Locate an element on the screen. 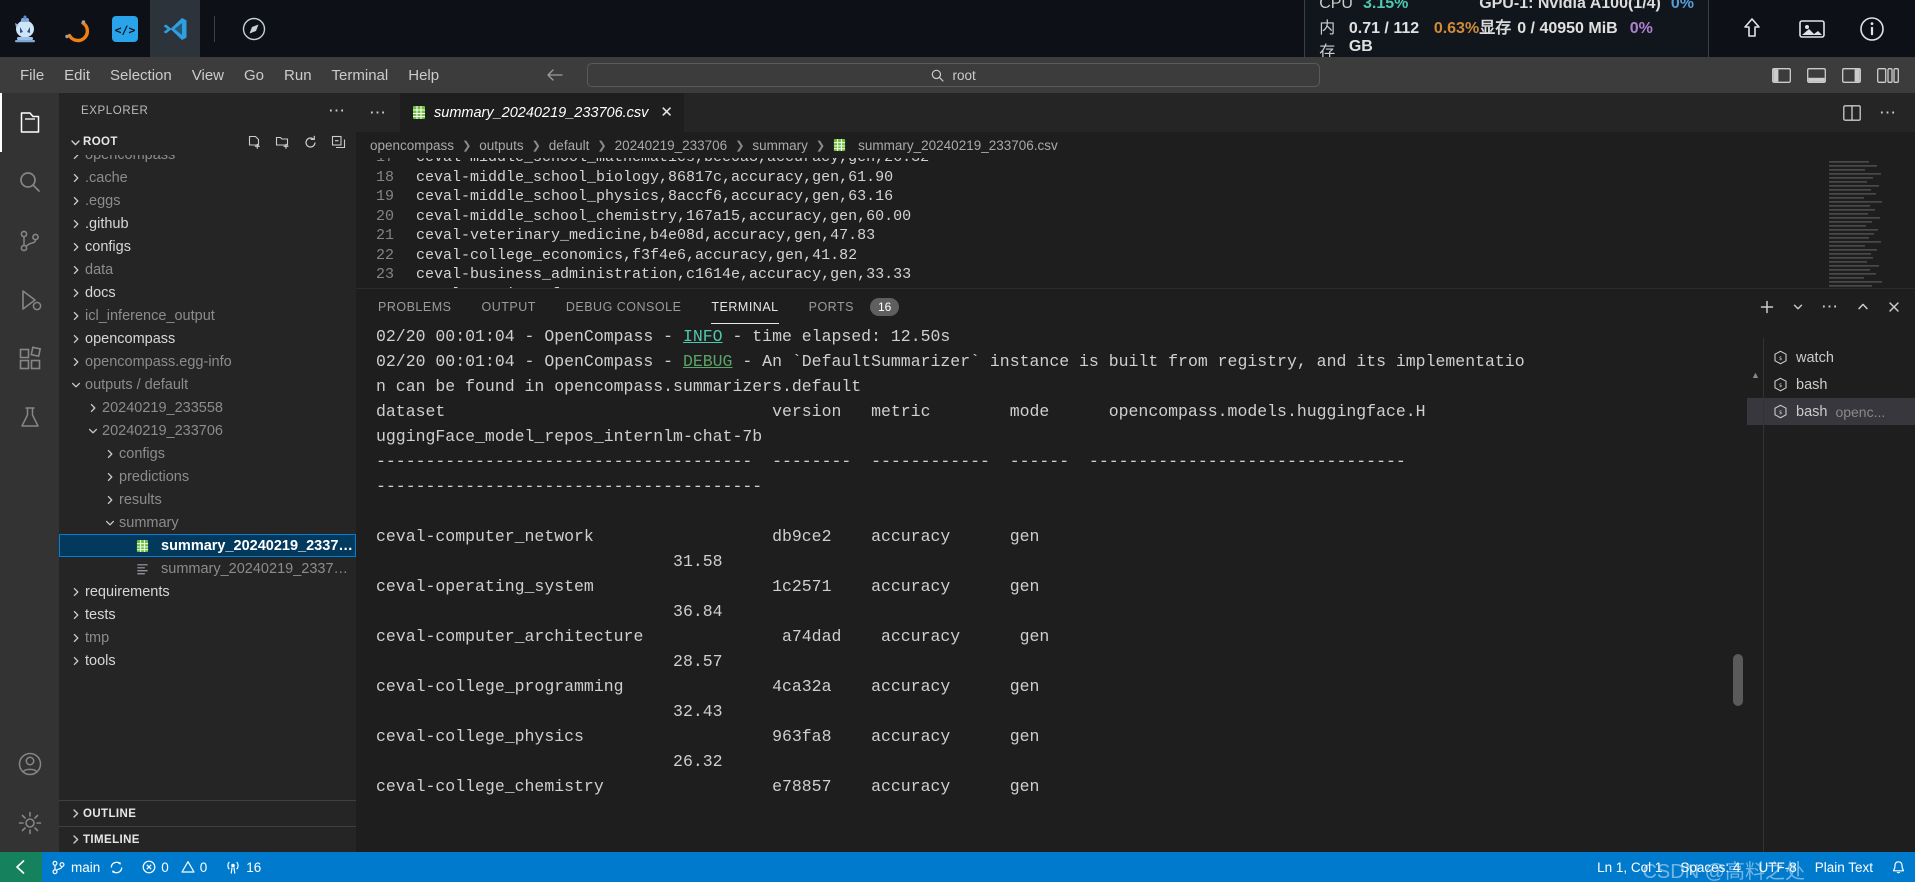 This screenshot has height=882, width=1915. sidebar-item-extensions is located at coordinates (29, 358).